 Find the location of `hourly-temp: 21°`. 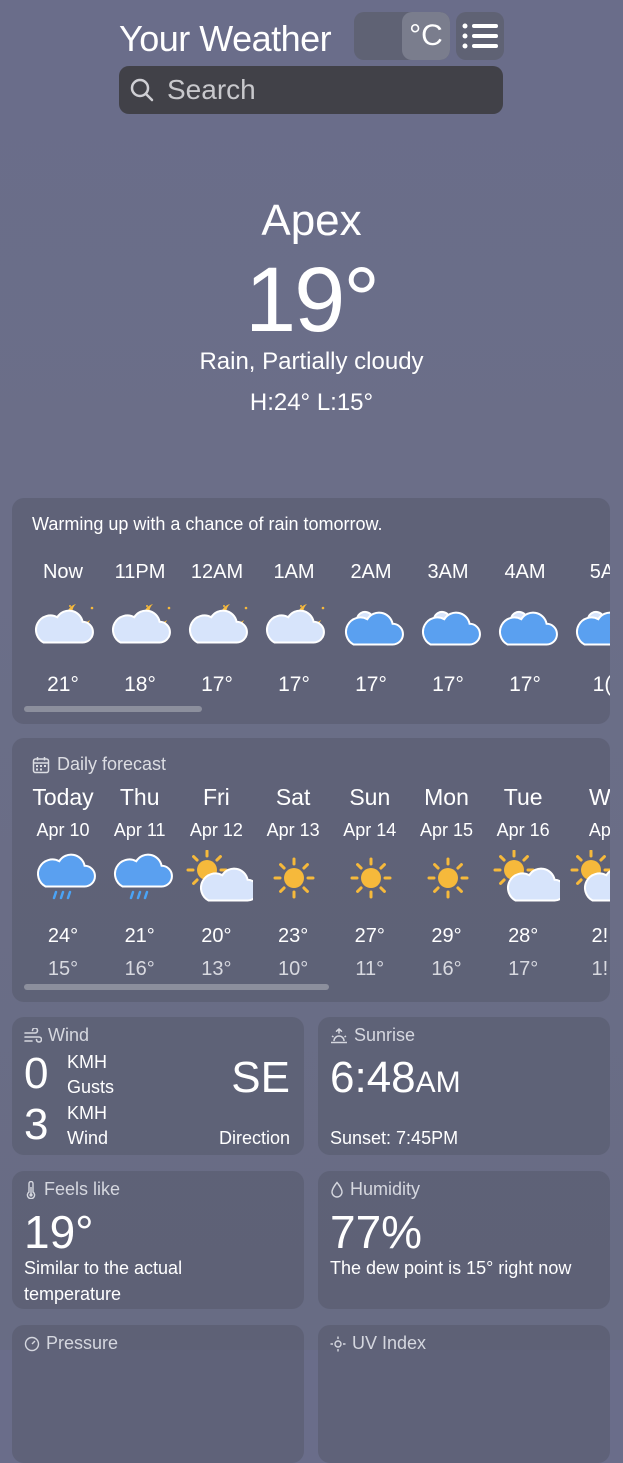

hourly-temp: 21° is located at coordinates (63, 684).